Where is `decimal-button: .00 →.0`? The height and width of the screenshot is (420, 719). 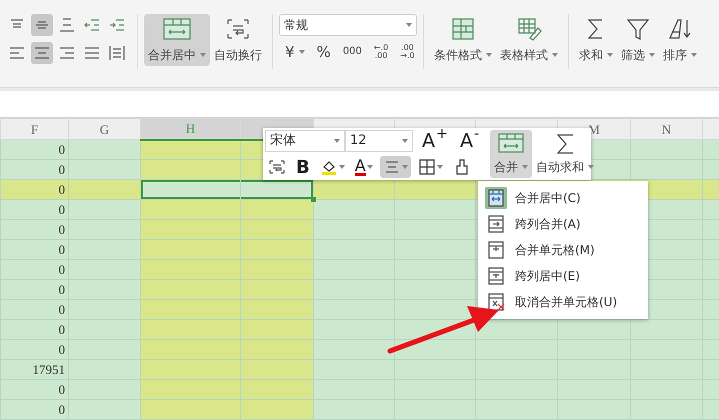
decimal-button: .00 →.0 is located at coordinates (407, 52).